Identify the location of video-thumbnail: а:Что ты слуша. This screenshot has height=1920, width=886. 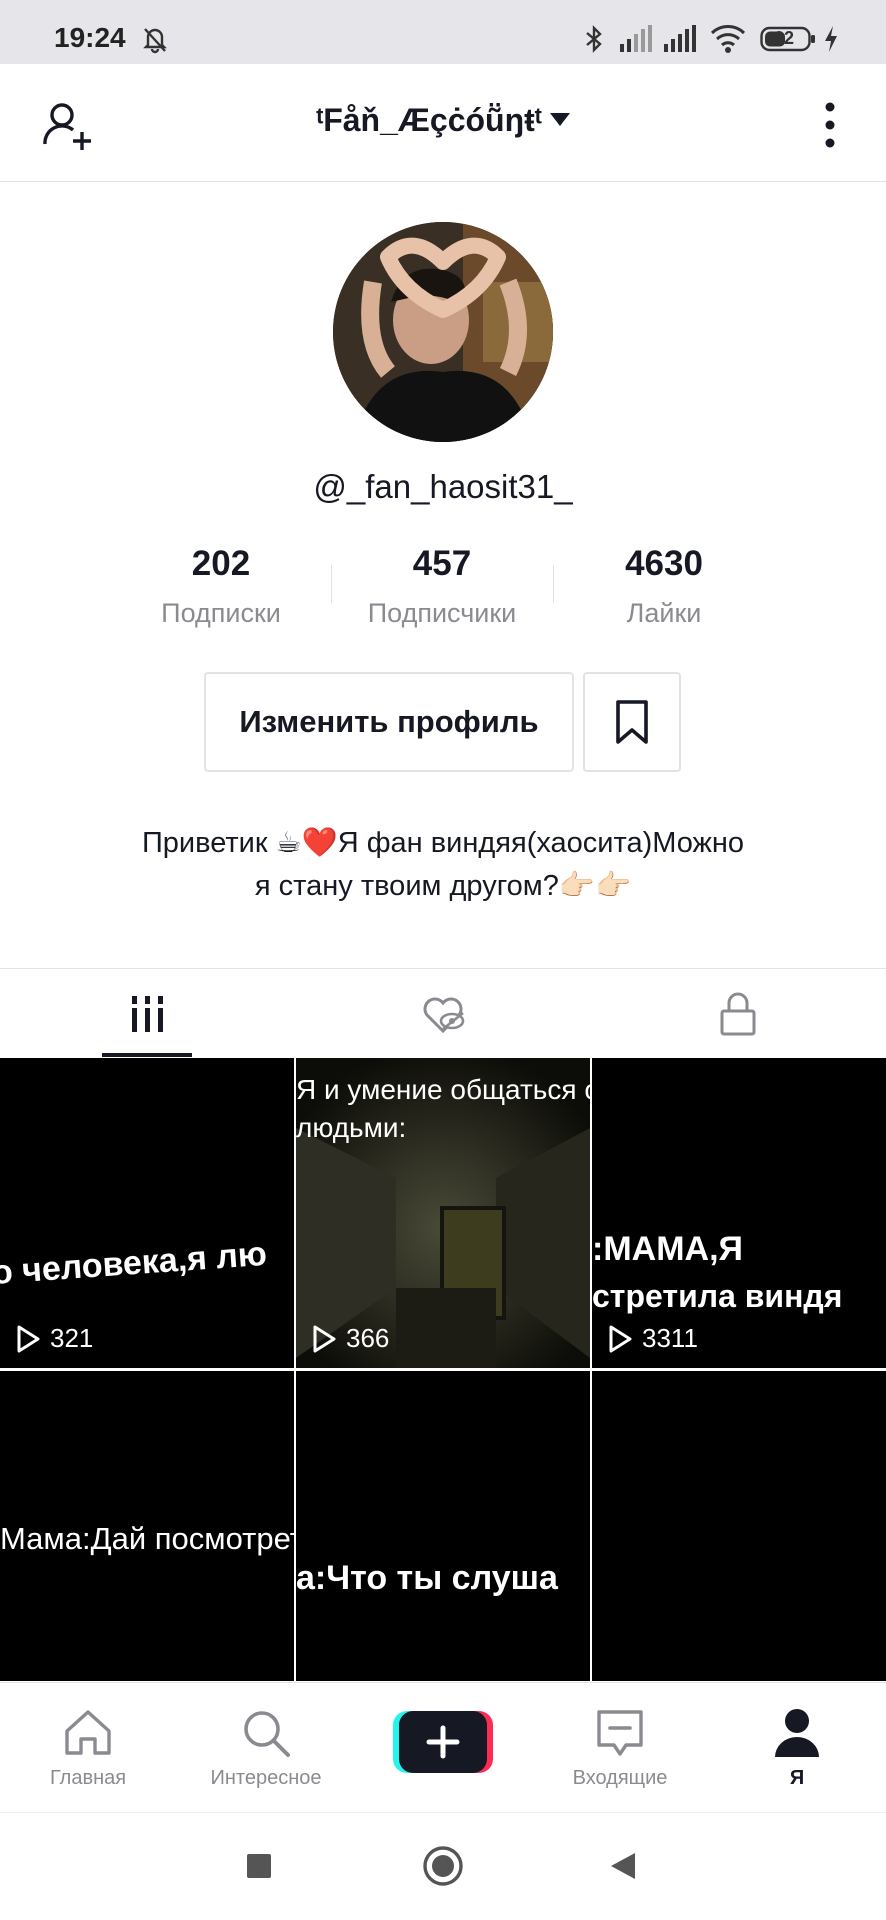
(443, 1526).